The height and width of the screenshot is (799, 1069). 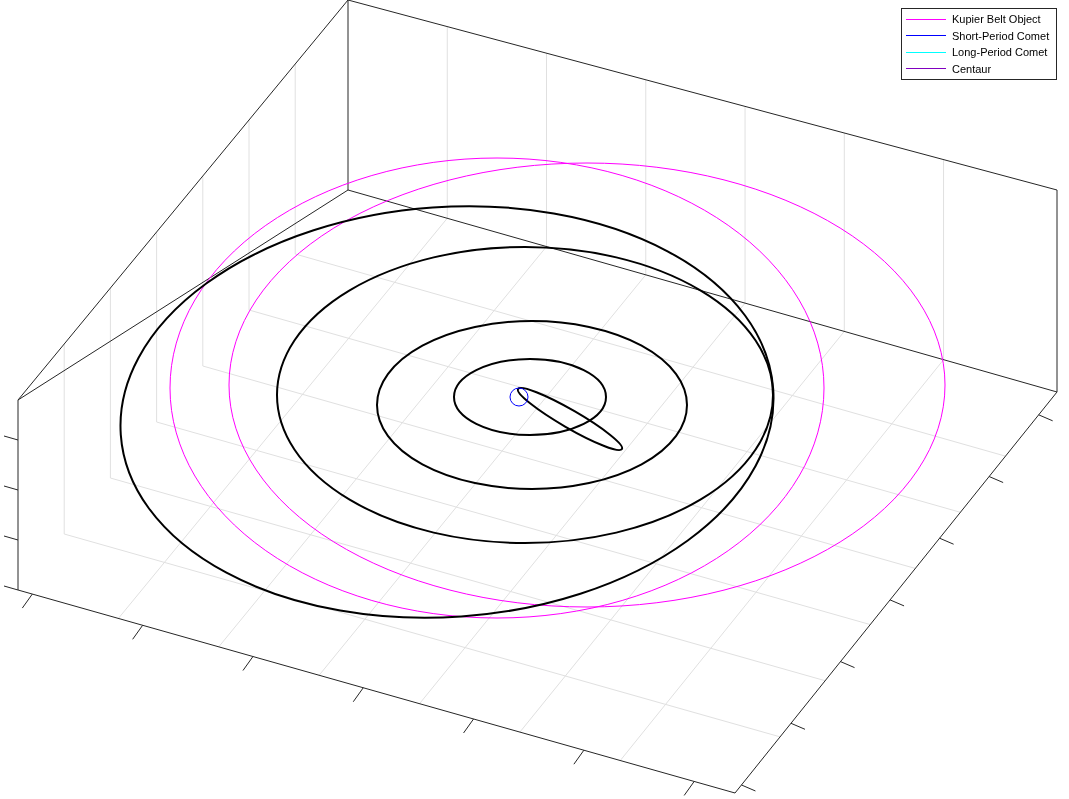 I want to click on legend-label: Centaur, so click(x=972, y=68).